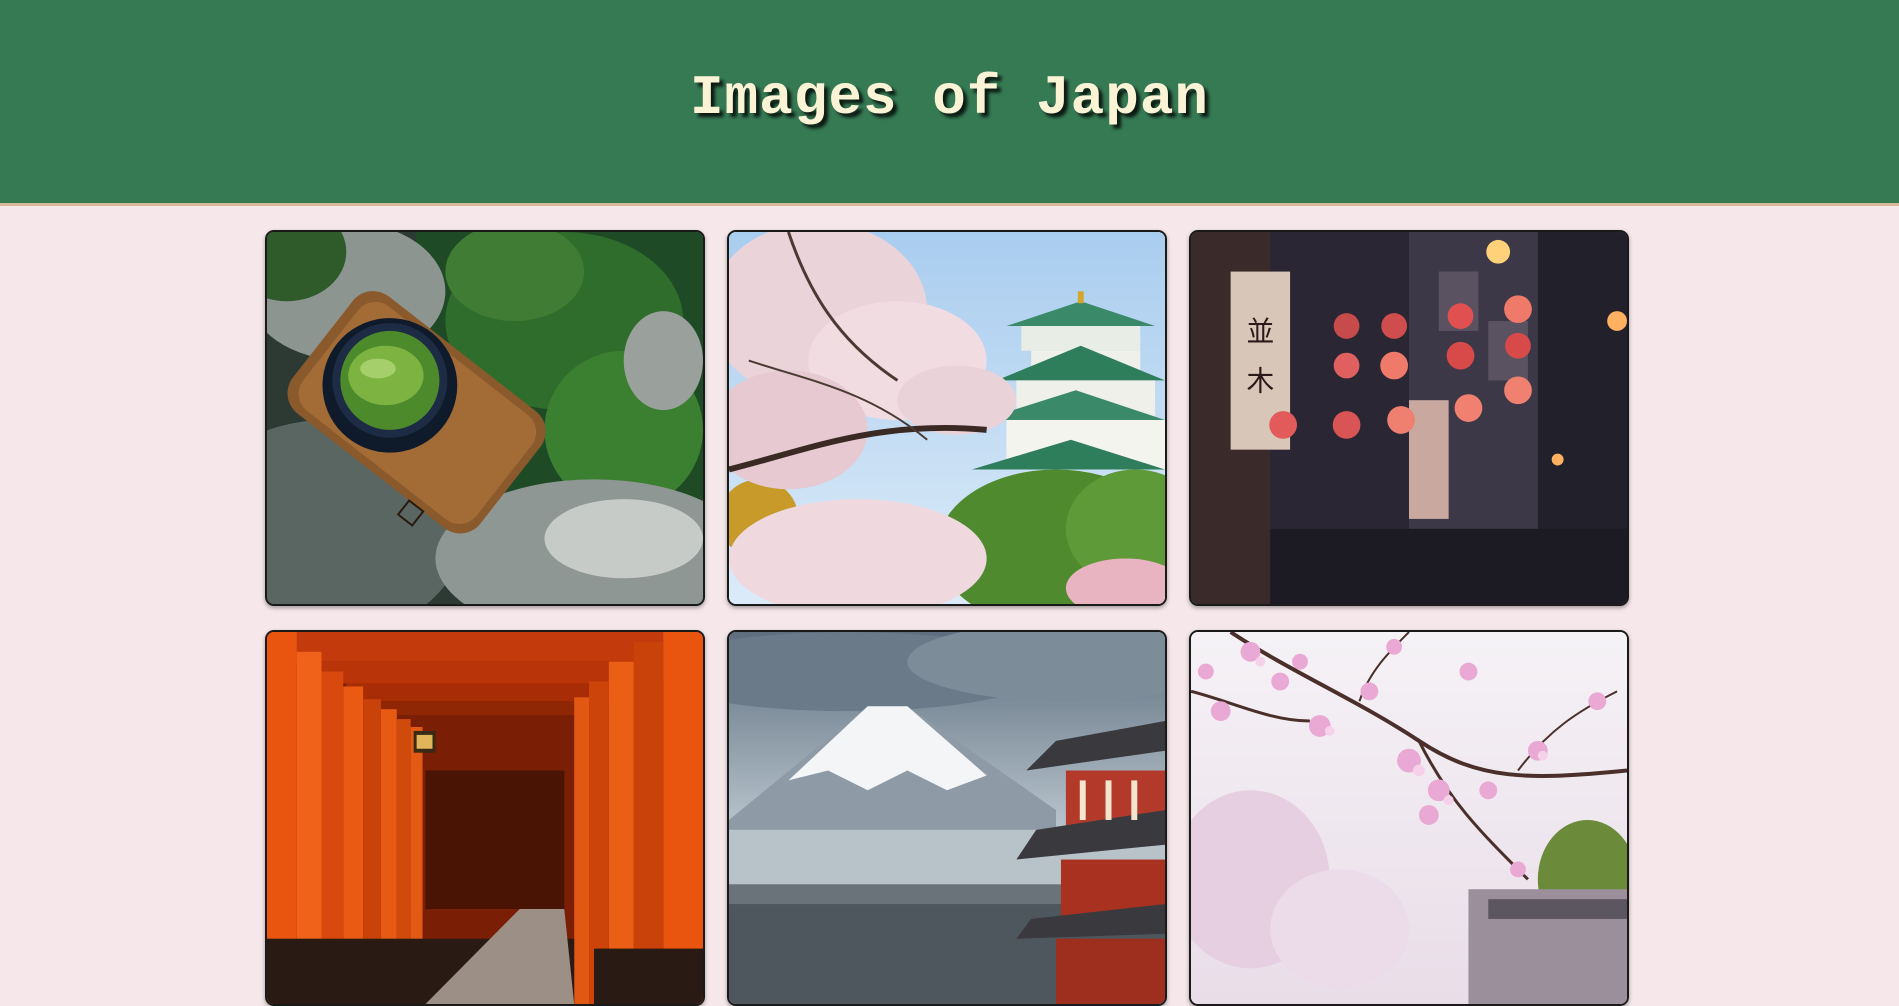  I want to click on svg-text: 並, so click(1260, 331).